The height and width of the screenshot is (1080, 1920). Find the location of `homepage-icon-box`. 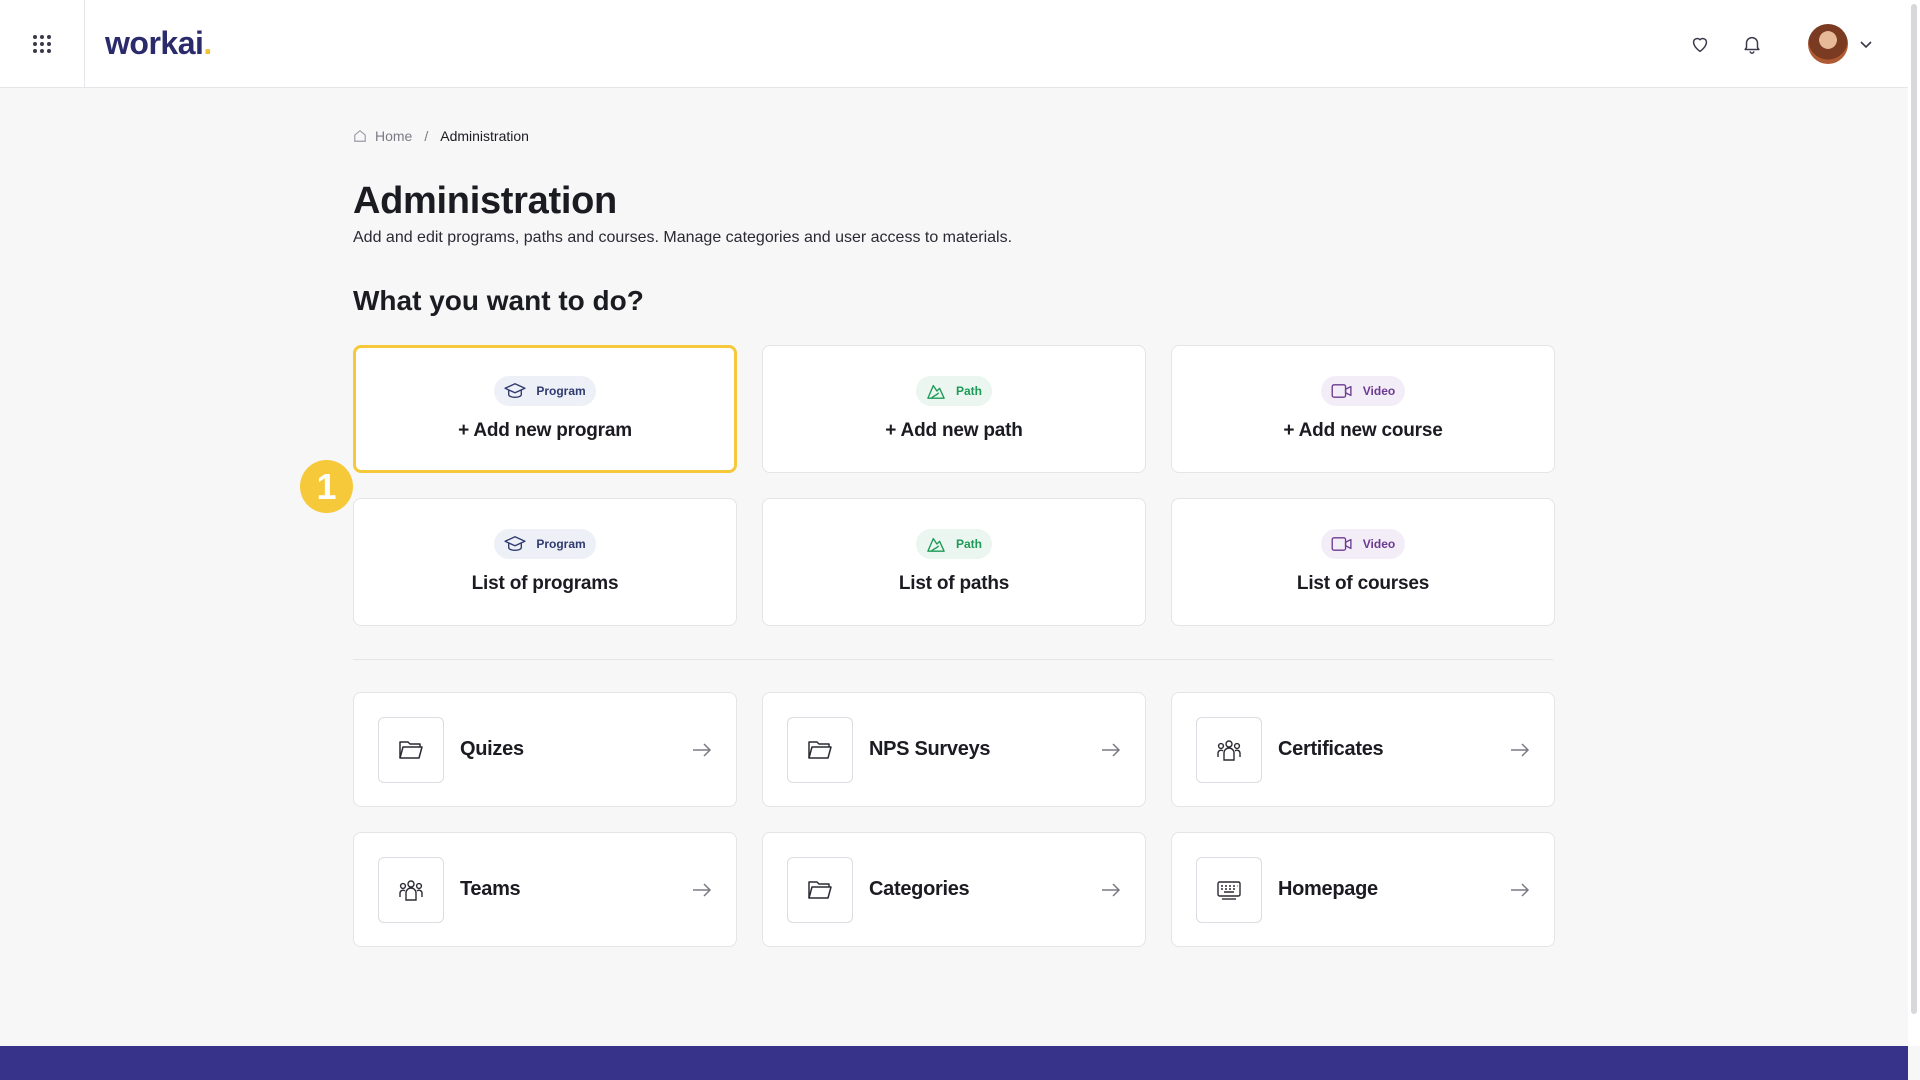

homepage-icon-box is located at coordinates (1229, 889).